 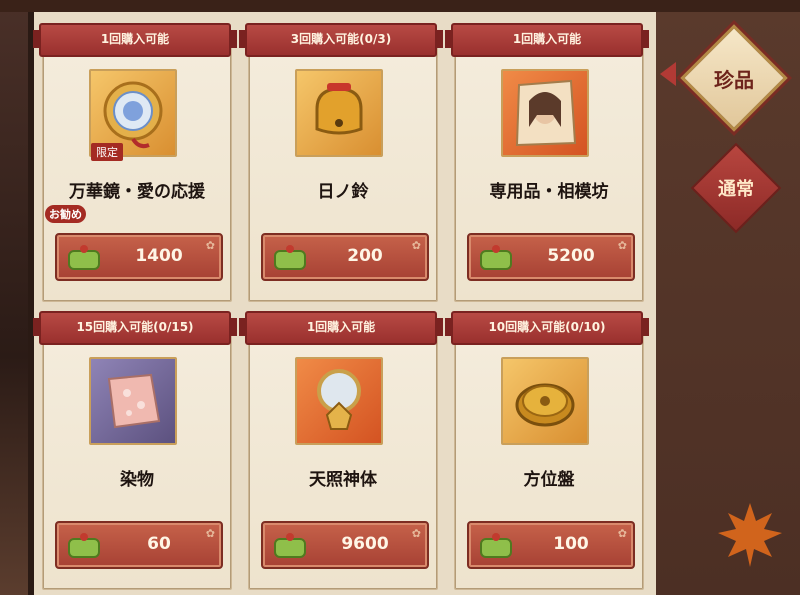 What do you see at coordinates (365, 256) in the screenshot?
I see `price-label: 200` at bounding box center [365, 256].